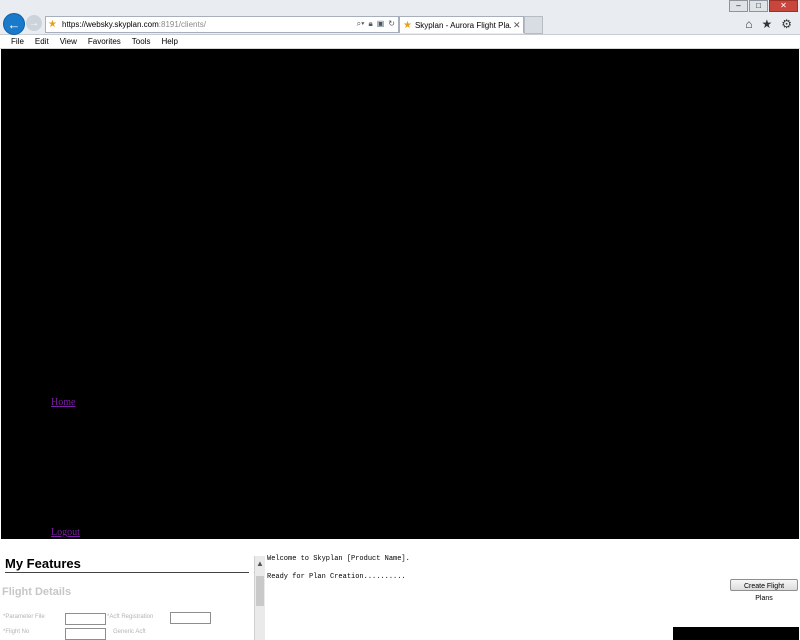 The image size is (800, 640). I want to click on home-link: Home, so click(63, 402).